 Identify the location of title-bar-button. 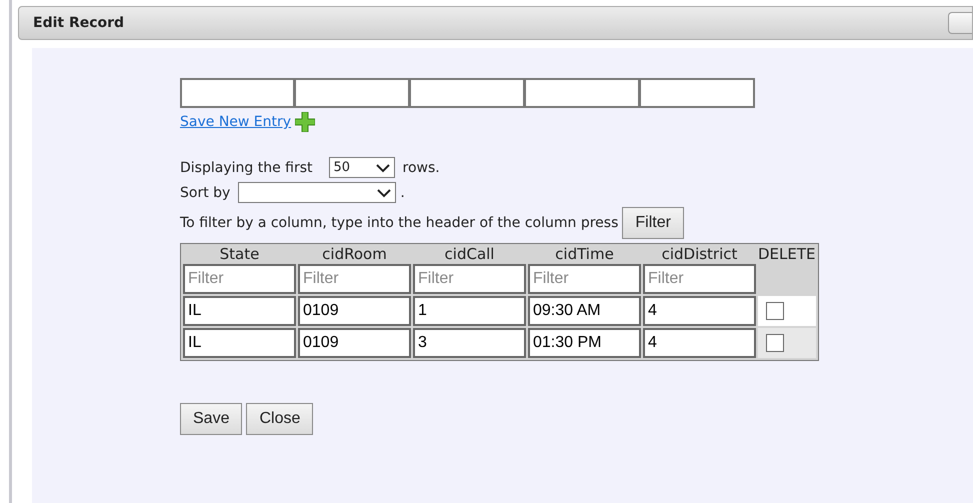
(960, 23).